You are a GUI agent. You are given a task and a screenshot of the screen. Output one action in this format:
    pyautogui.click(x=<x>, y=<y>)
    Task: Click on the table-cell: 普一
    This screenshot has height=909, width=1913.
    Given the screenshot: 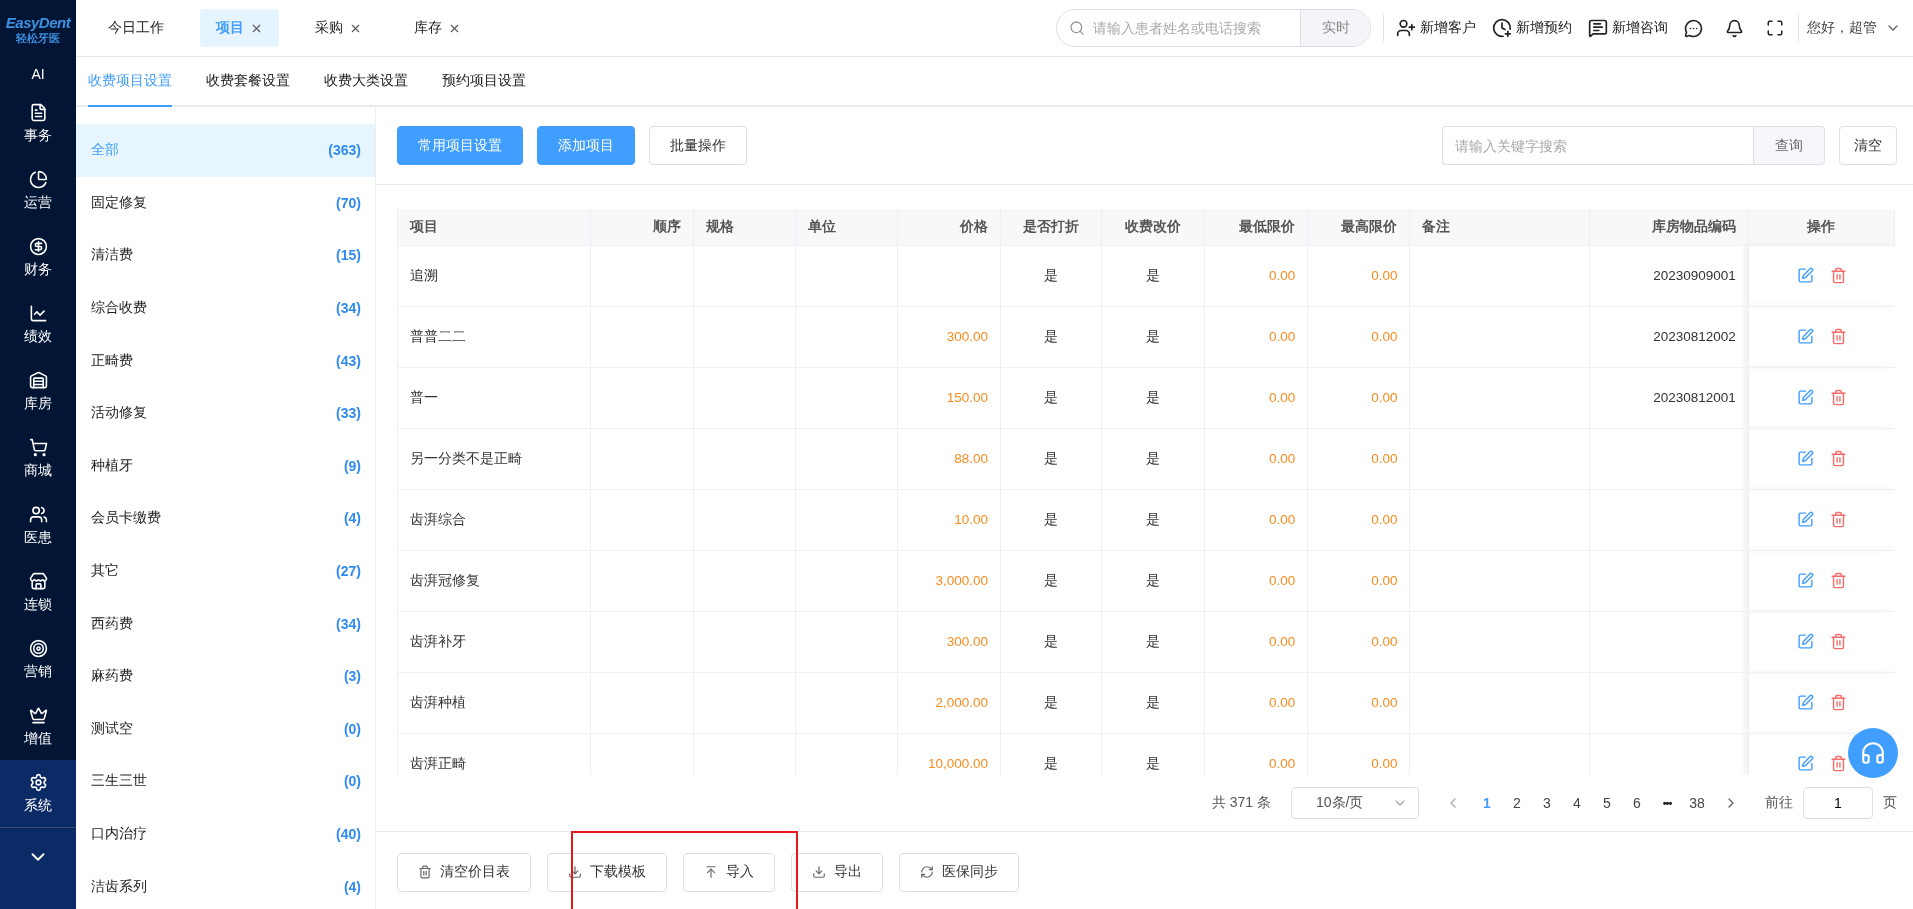 What is the action you would take?
    pyautogui.click(x=424, y=397)
    